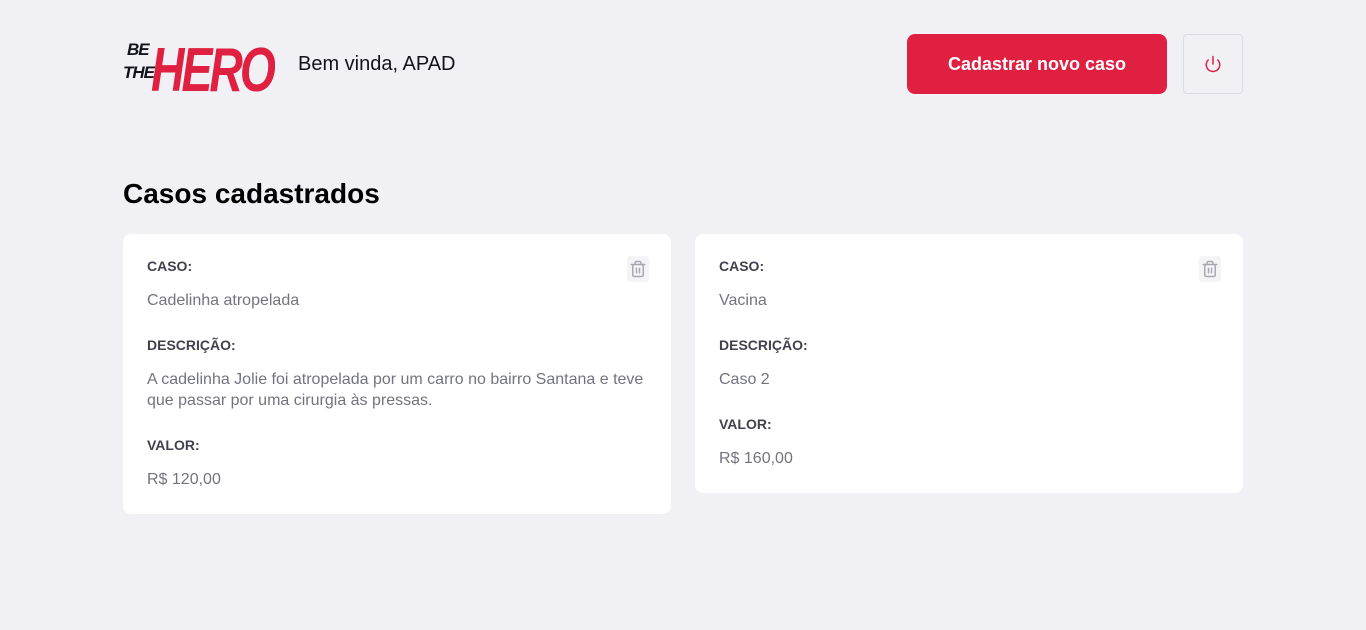  What do you see at coordinates (1037, 64) in the screenshot?
I see `new-case-button: Cadastrar novo caso` at bounding box center [1037, 64].